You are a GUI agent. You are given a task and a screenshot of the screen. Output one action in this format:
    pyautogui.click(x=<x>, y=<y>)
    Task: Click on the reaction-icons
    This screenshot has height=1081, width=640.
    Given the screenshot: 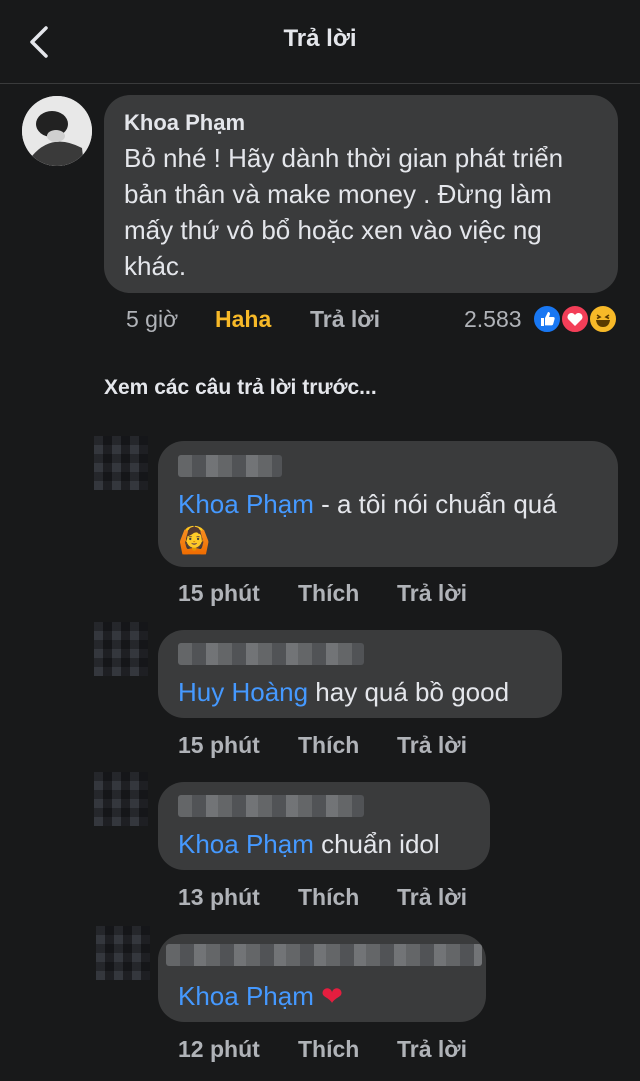 What is the action you would take?
    pyautogui.click(x=577, y=319)
    